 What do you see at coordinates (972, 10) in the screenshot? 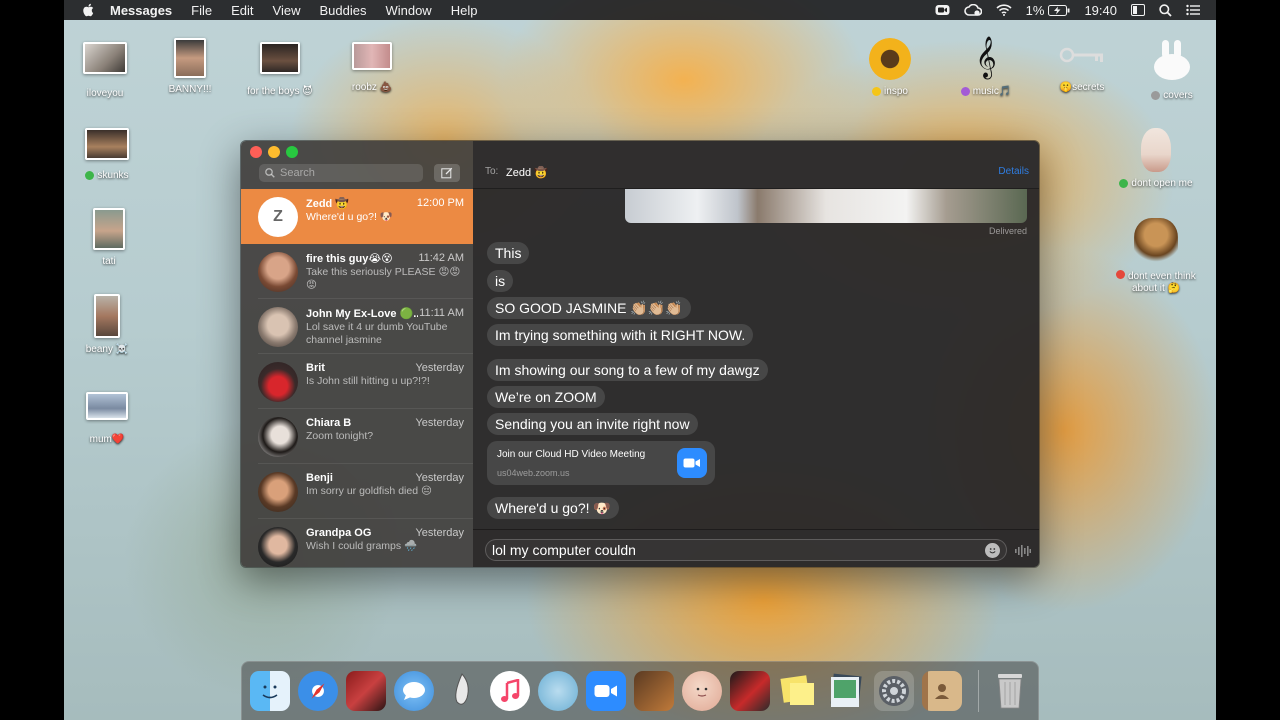
I see `creative-cloud-icon` at bounding box center [972, 10].